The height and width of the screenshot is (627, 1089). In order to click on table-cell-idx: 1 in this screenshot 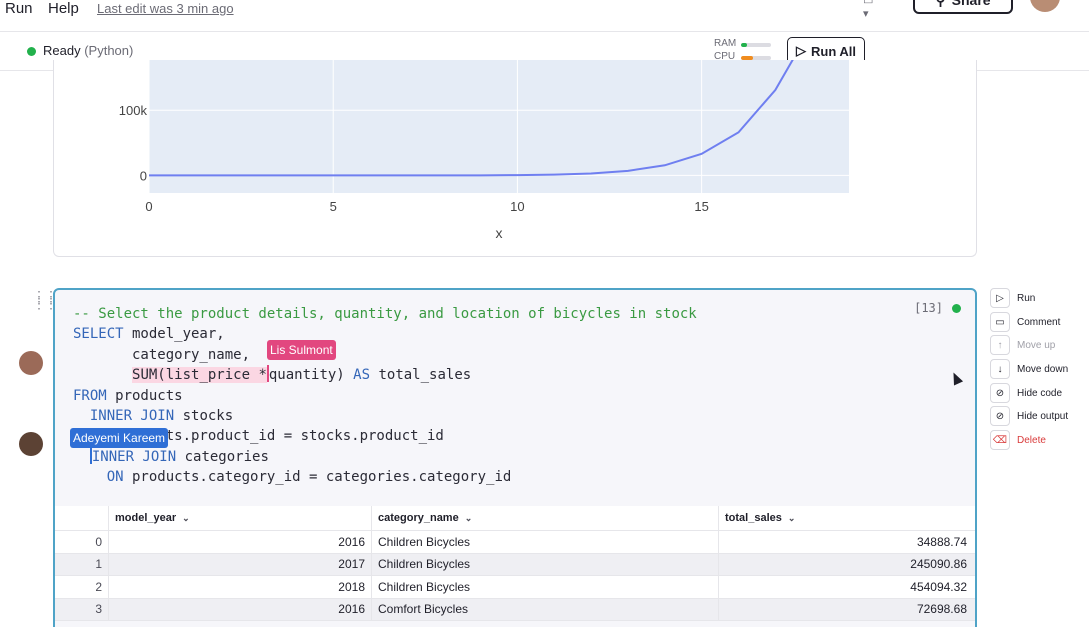, I will do `click(82, 564)`.